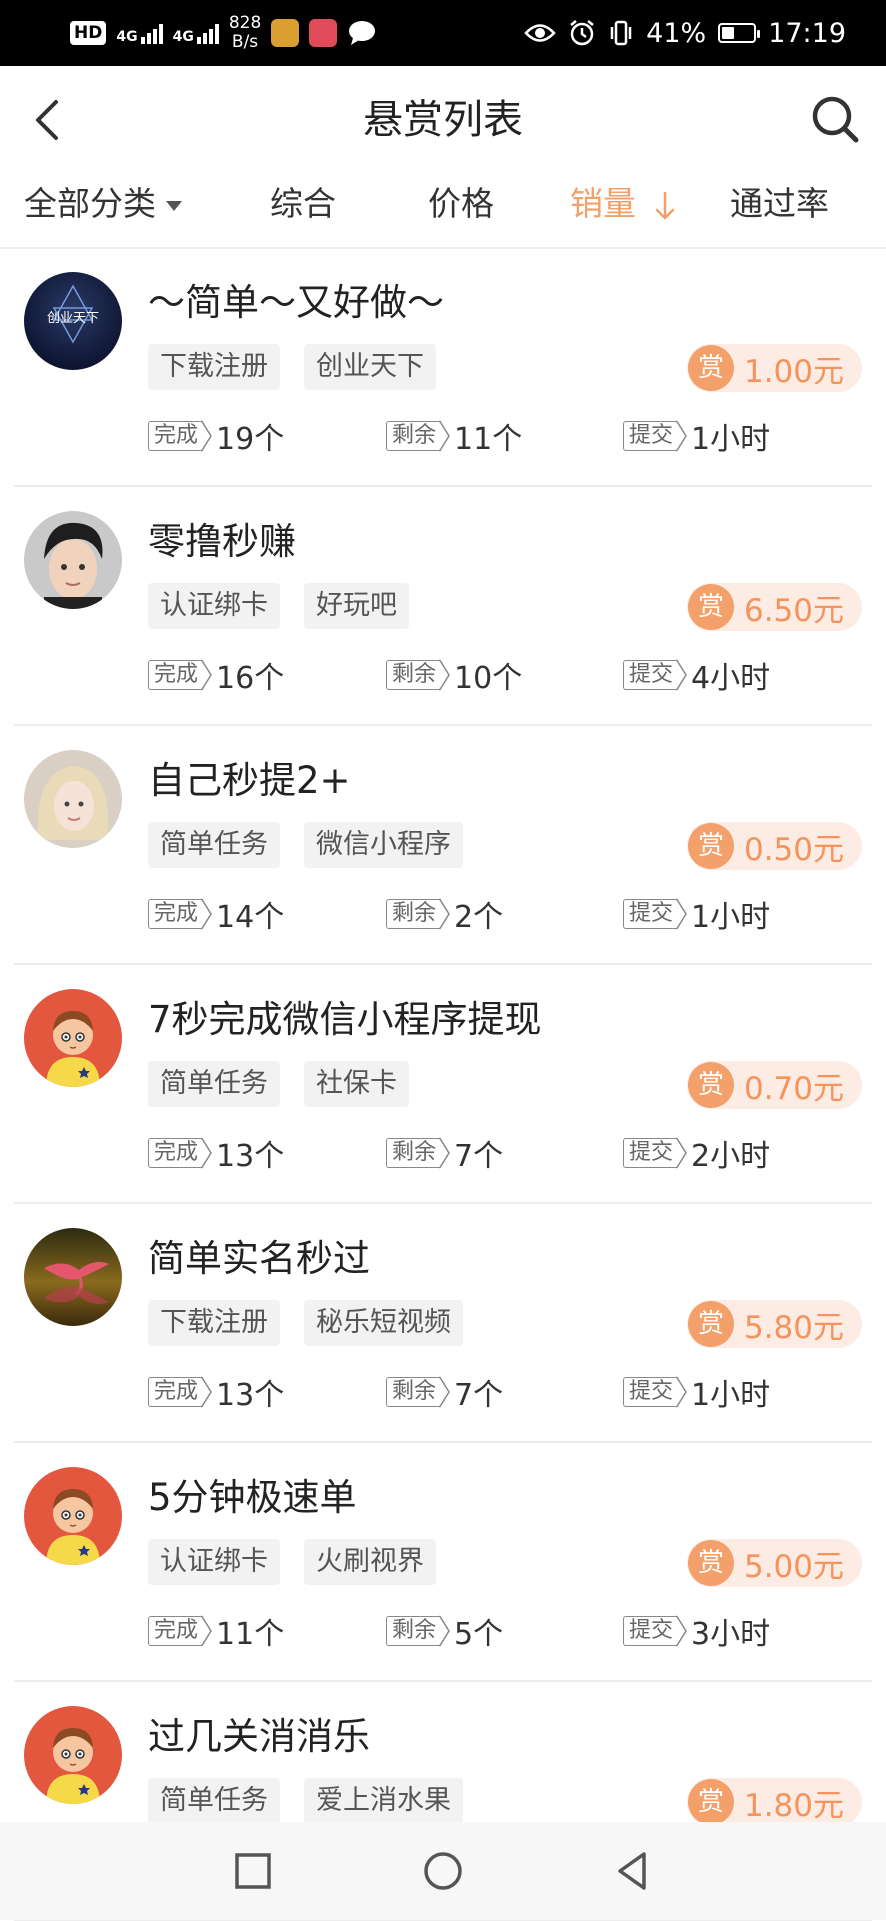 The image size is (886, 1921). What do you see at coordinates (443, 1084) in the screenshot?
I see `task-card: 7秒完成微信小程序提现 简单任务 社保卡 赏 0.70元 完成 13个 剩余 7个 提交 2小时` at bounding box center [443, 1084].